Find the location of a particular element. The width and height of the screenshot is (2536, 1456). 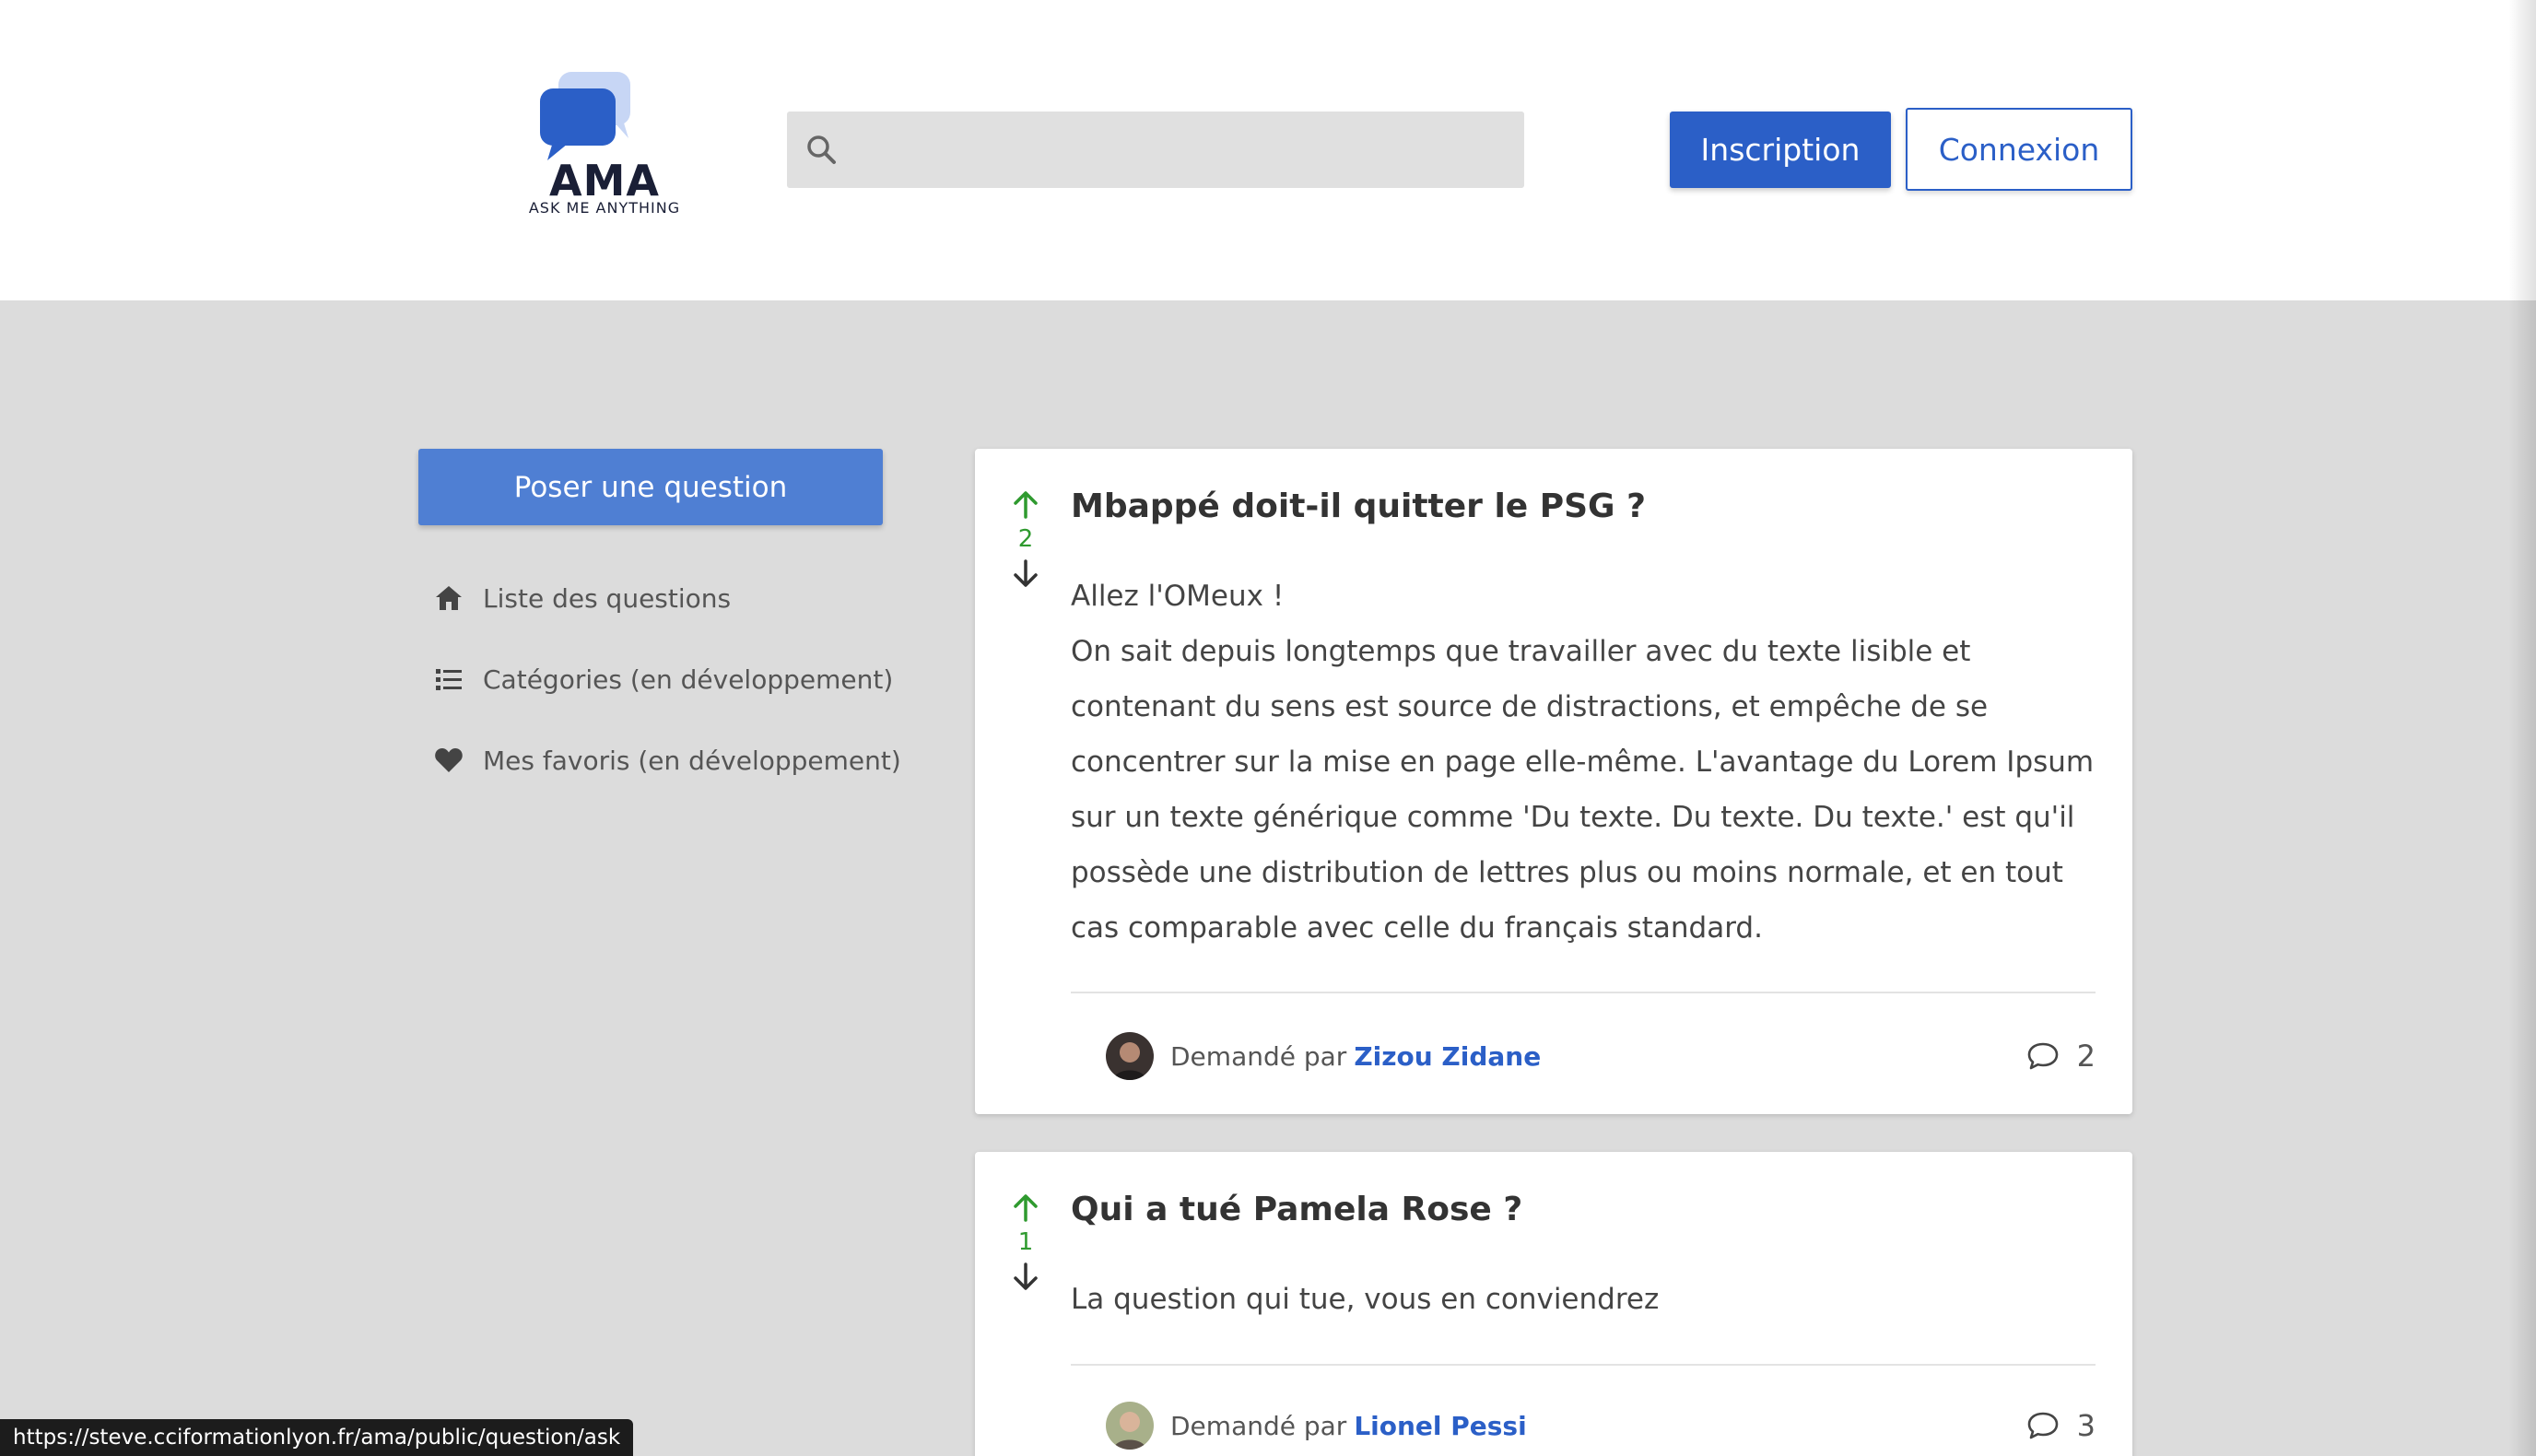

author-link: Lionel Pessi is located at coordinates (1440, 1426).